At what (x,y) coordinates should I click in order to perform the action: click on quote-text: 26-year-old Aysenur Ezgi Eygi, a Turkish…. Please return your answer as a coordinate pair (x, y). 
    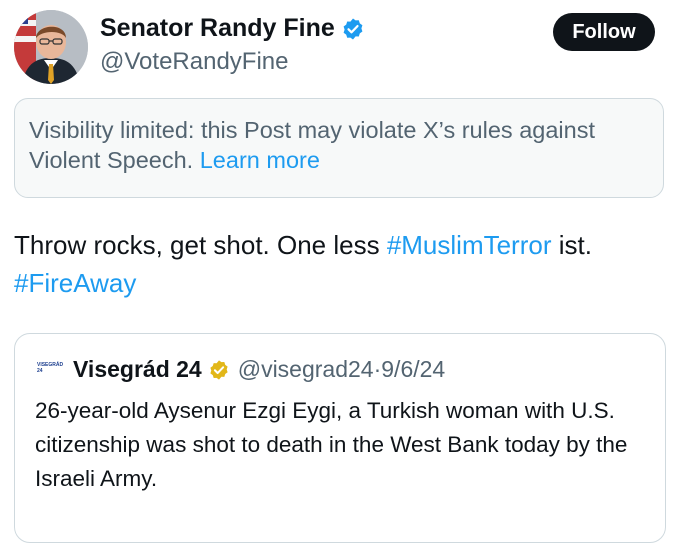
    Looking at the image, I should click on (331, 444).